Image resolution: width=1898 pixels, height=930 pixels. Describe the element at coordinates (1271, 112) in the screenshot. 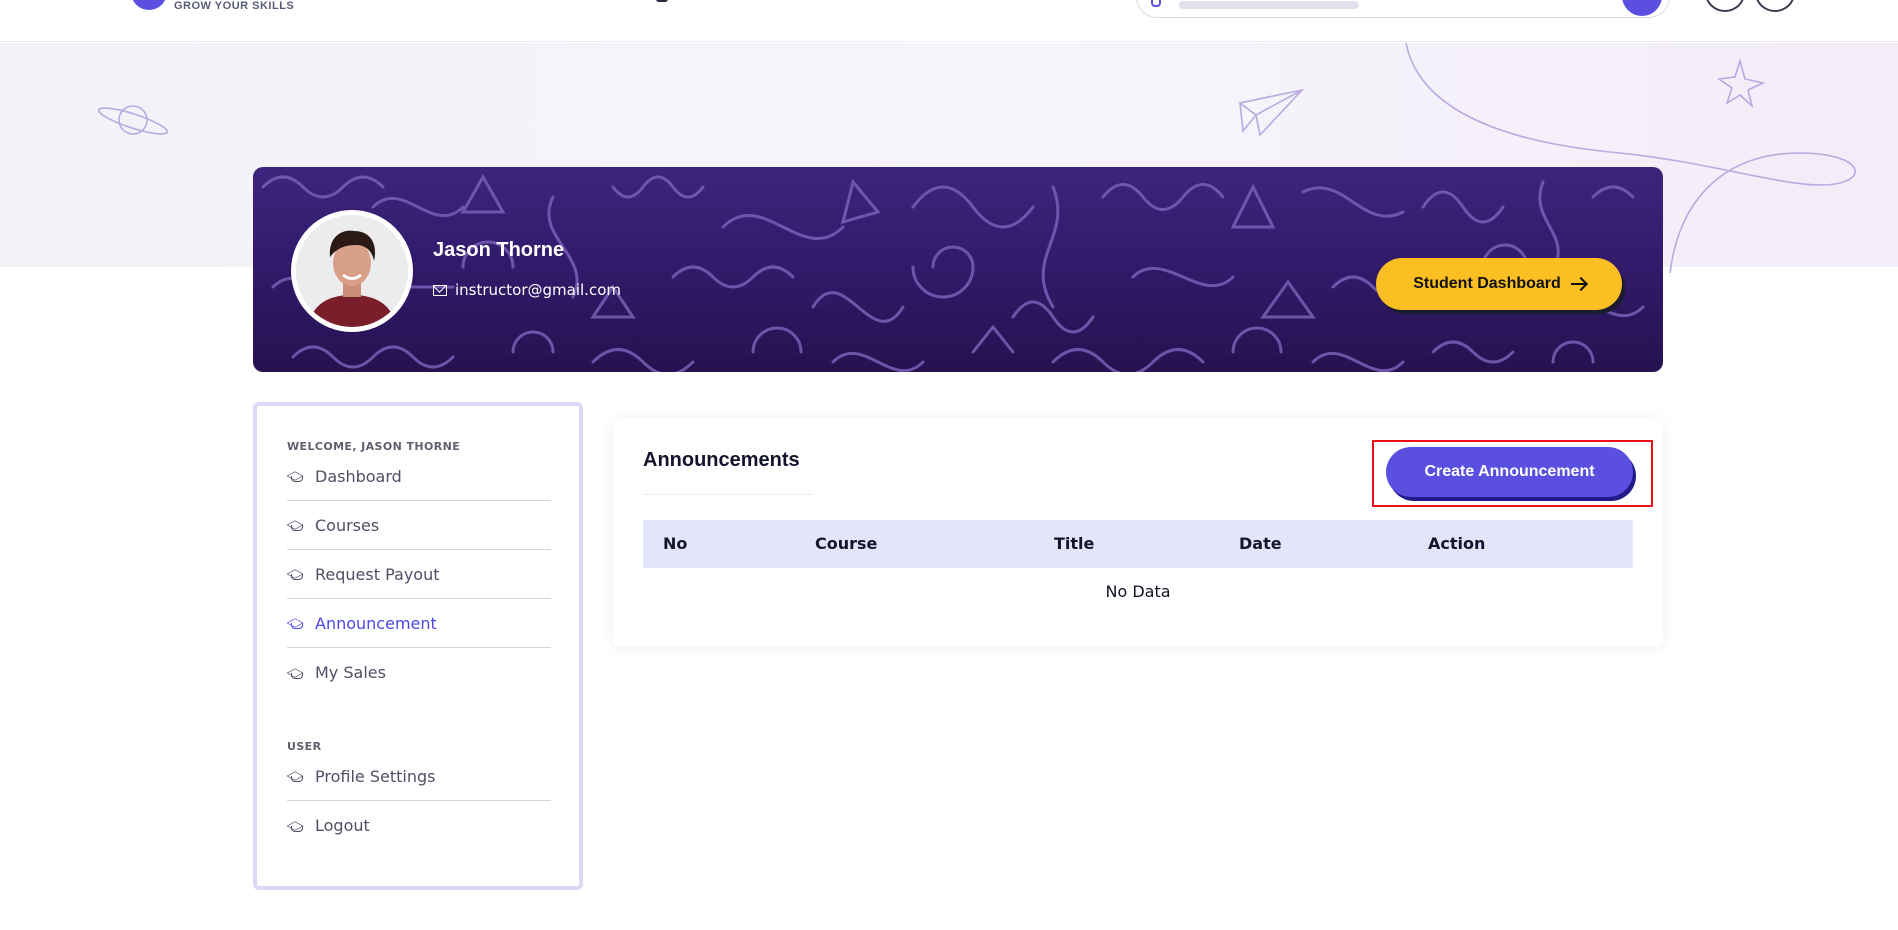

I see `paper-plane-icon` at that location.